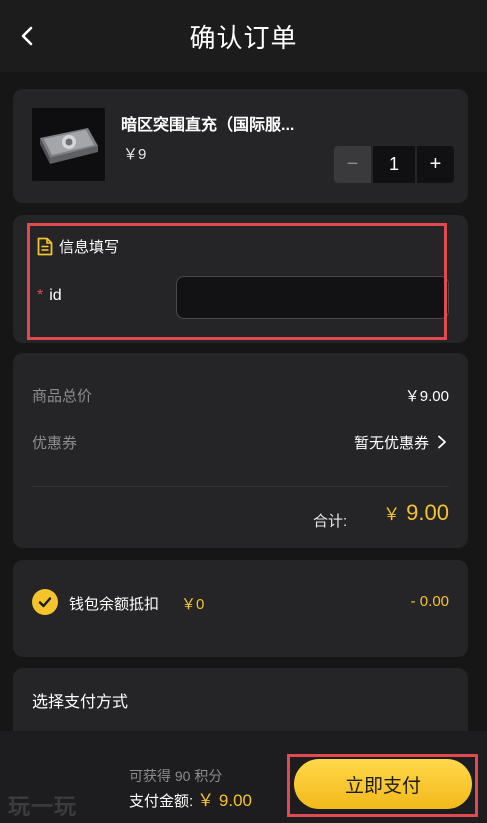 This screenshot has width=487, height=823. I want to click on wallet-deduct: - 0.00, so click(429, 601).